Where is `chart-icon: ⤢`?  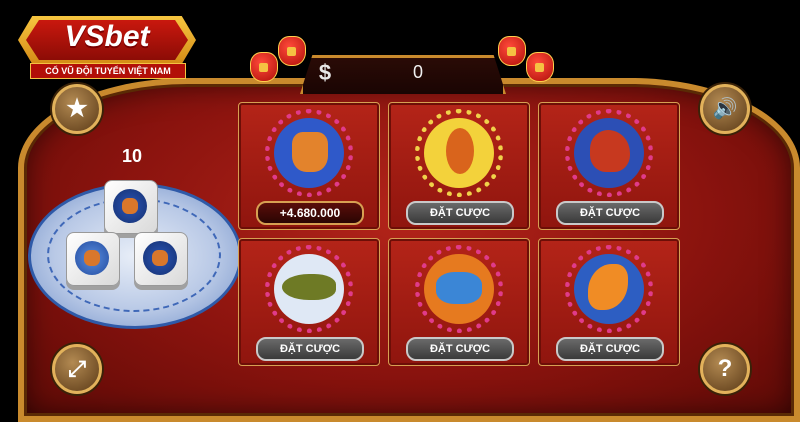 chart-icon: ⤢ is located at coordinates (77, 368).